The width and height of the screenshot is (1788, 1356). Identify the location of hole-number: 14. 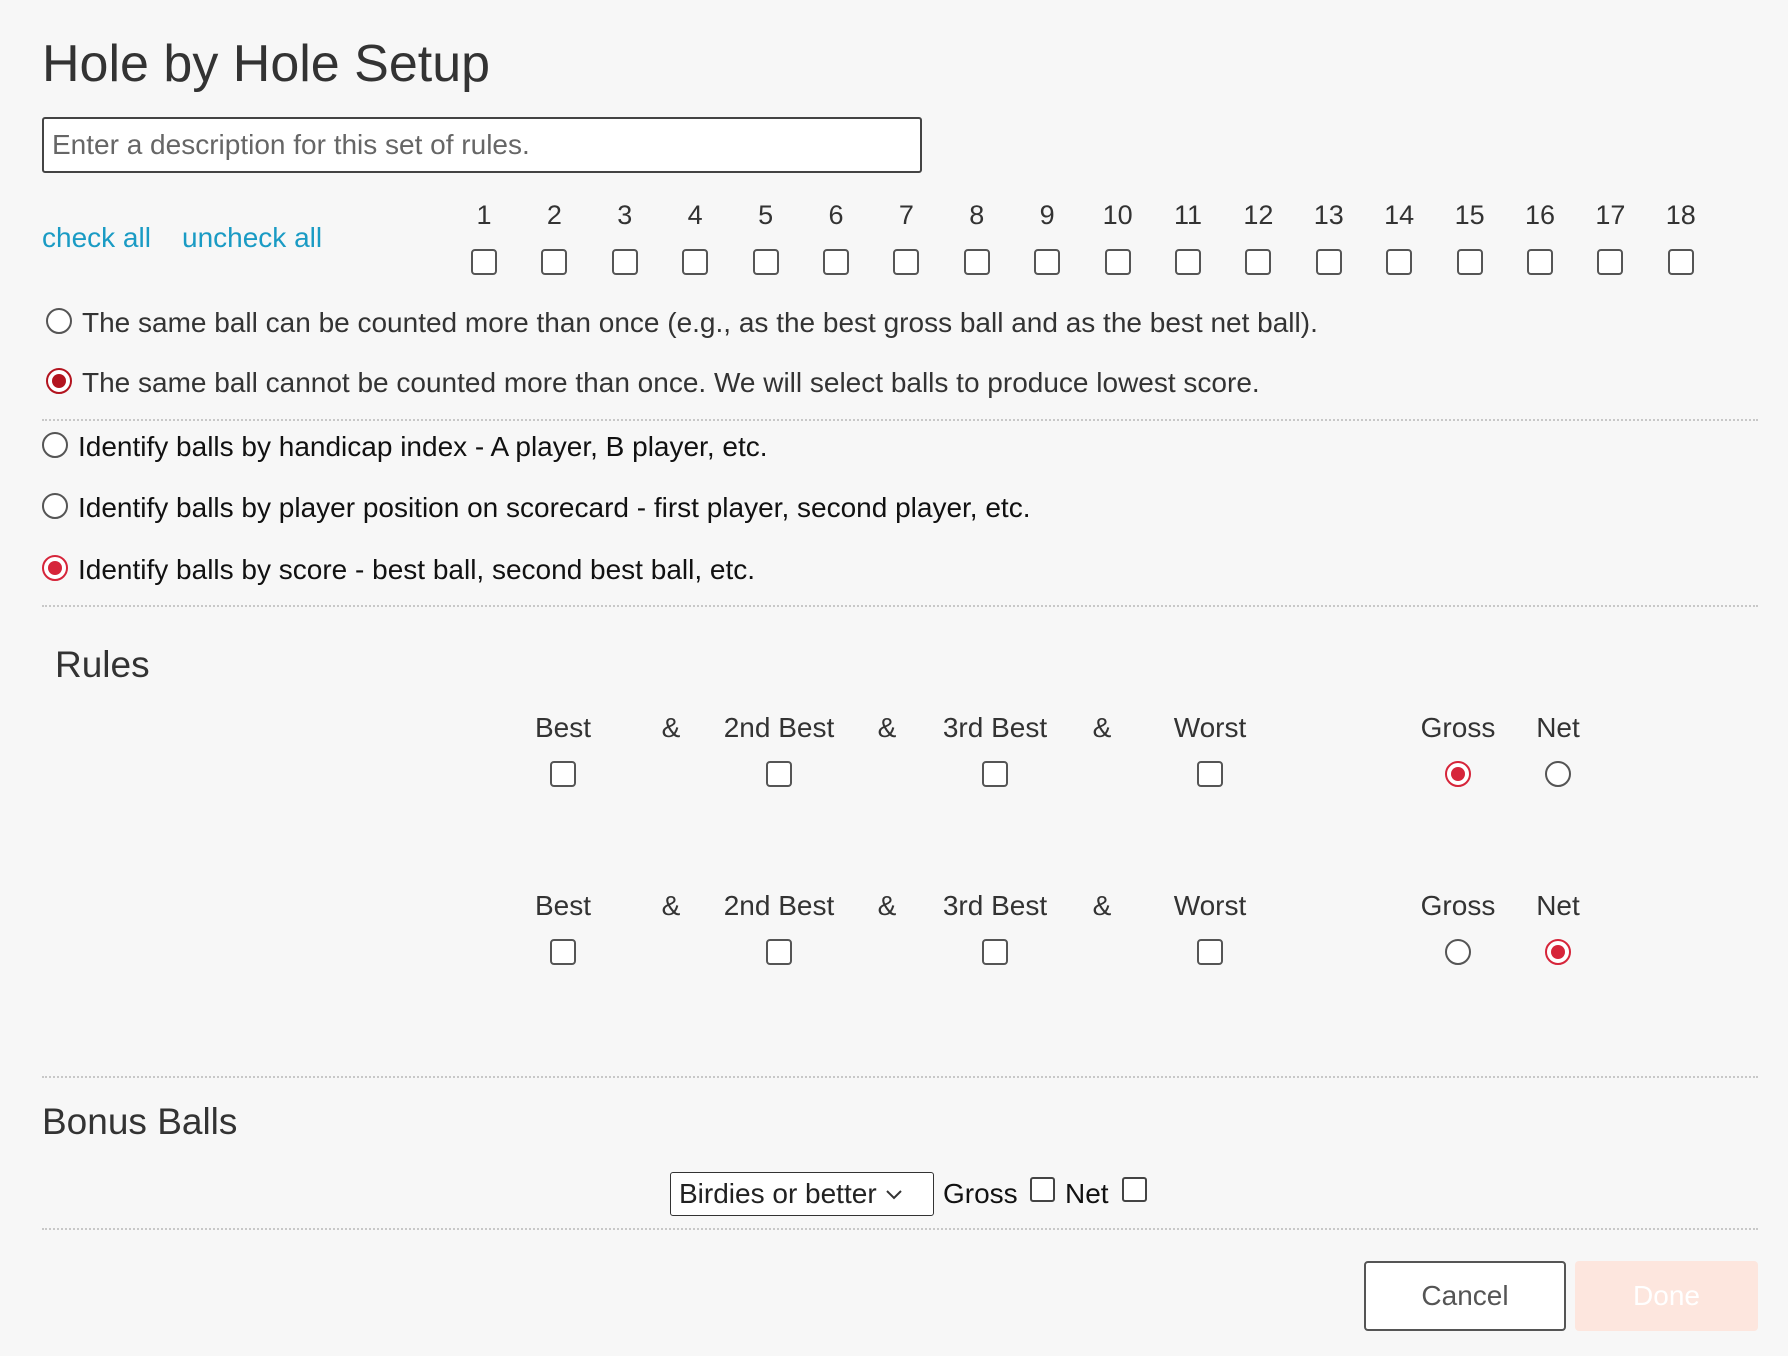
(1399, 215).